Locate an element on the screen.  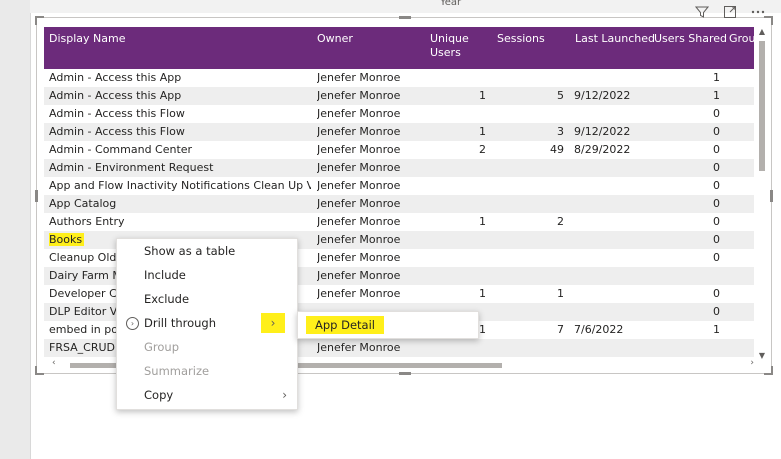
scroll-left-icon: ‹ is located at coordinates (54, 363).